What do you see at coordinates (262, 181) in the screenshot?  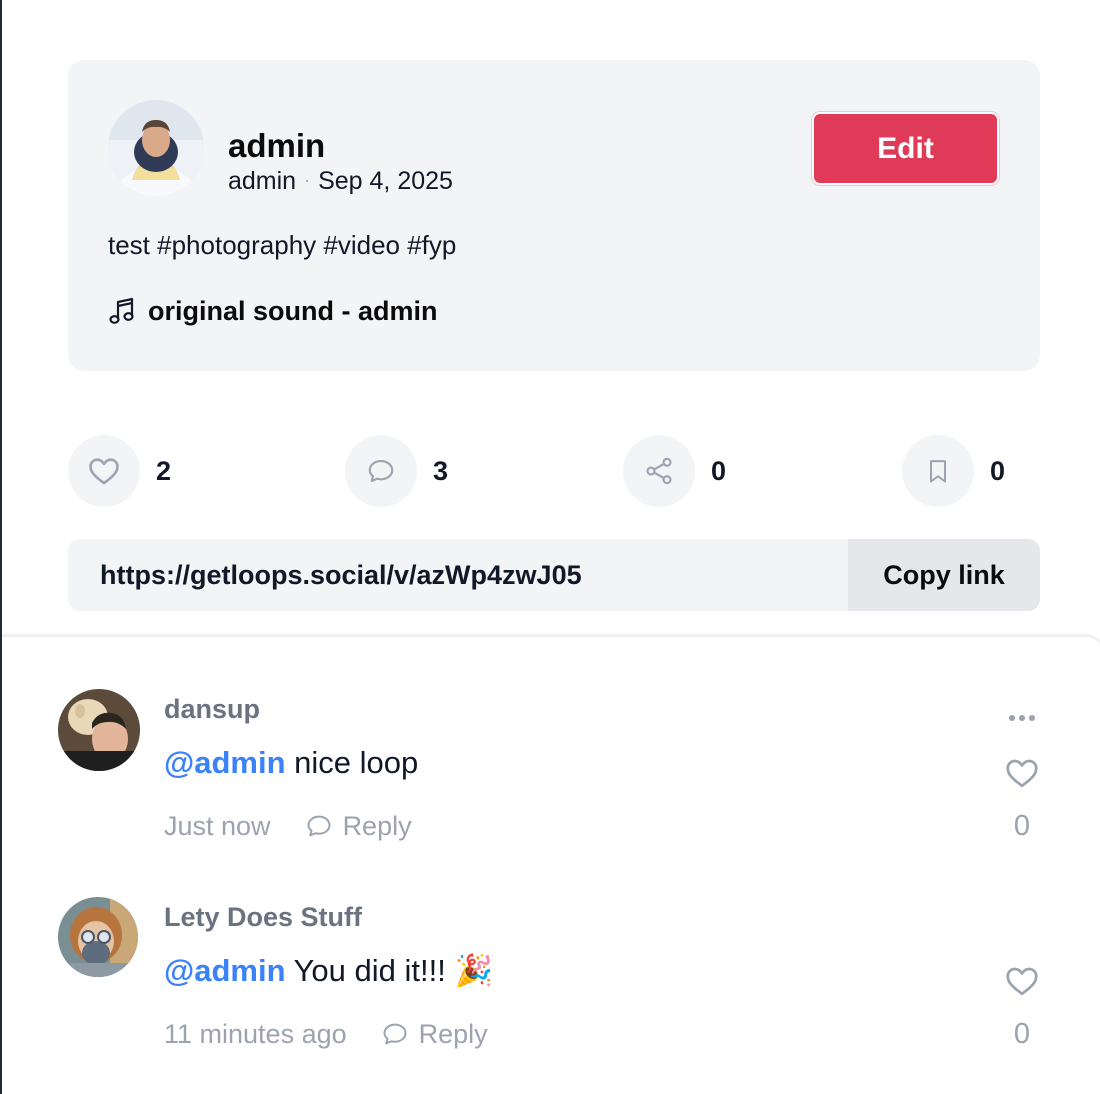 I see `author-handle: admin` at bounding box center [262, 181].